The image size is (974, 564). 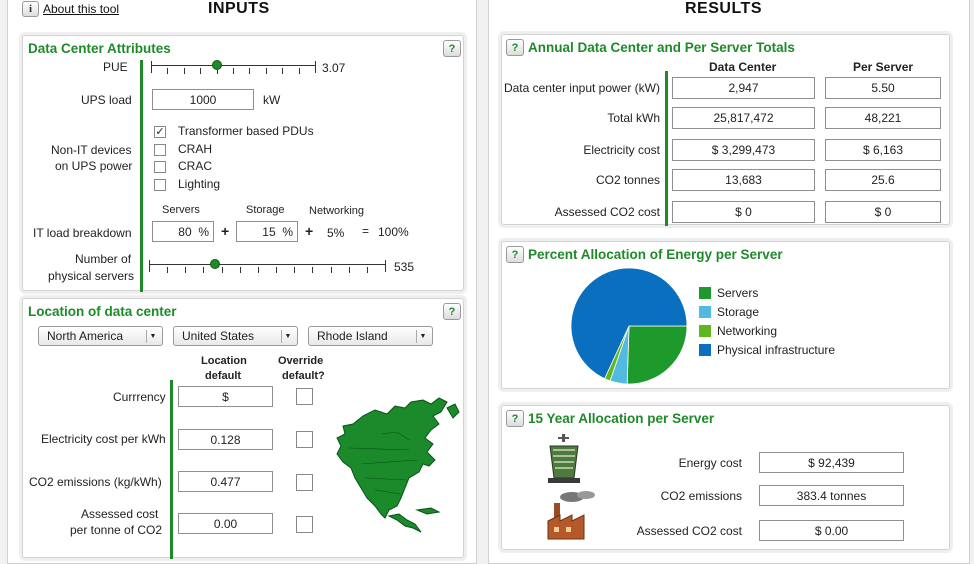 I want to click on panel-title: Annual Data Center and Per Server Totals, so click(x=661, y=47).